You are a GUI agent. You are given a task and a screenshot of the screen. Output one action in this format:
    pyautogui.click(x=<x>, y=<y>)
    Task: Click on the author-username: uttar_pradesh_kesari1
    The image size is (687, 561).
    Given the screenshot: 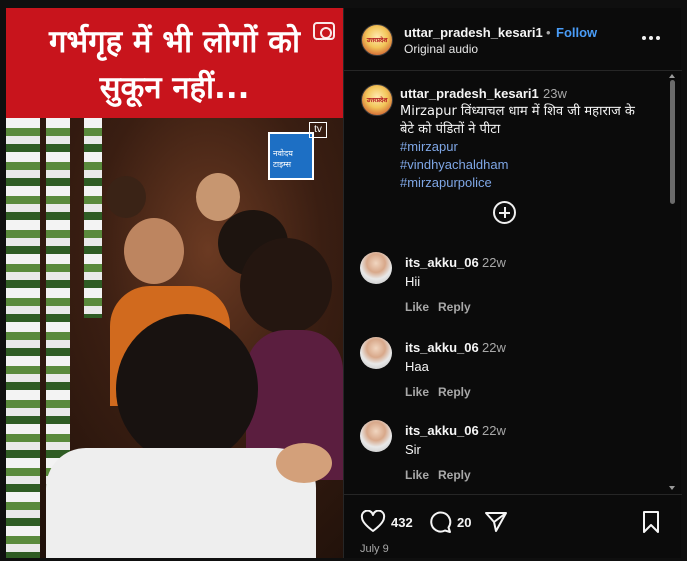 What is the action you would take?
    pyautogui.click(x=473, y=32)
    